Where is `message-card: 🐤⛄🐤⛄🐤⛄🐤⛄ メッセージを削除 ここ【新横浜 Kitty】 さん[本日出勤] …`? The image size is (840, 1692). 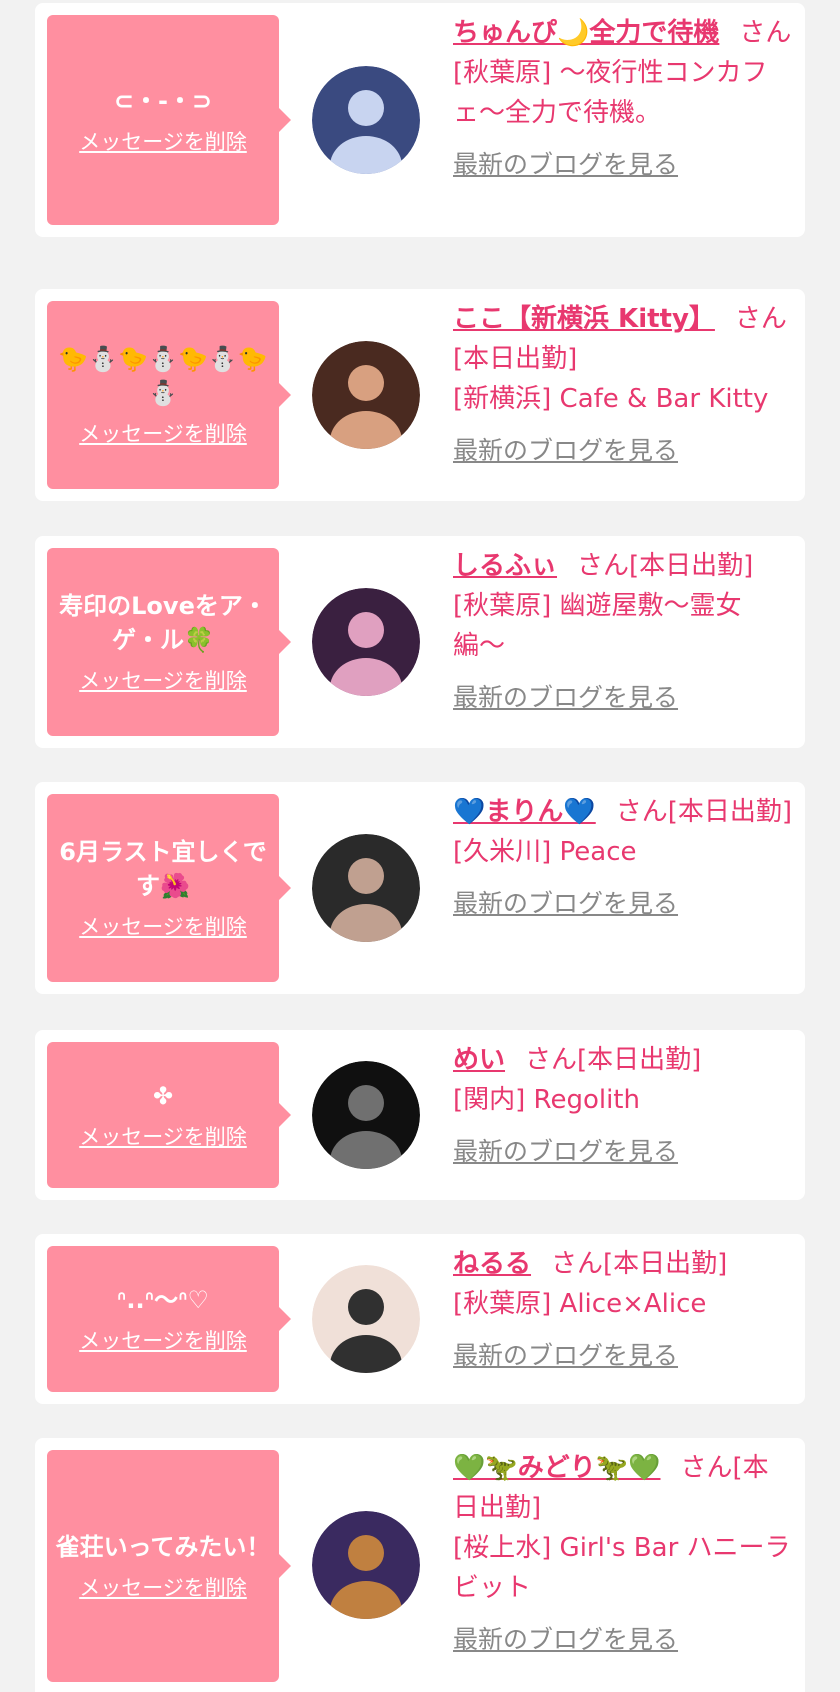 message-card: 🐤⛄🐤⛄🐤⛄🐤⛄ メッセージを削除 ここ【新横浜 Kitty】 さん[本日出勤] … is located at coordinates (420, 395).